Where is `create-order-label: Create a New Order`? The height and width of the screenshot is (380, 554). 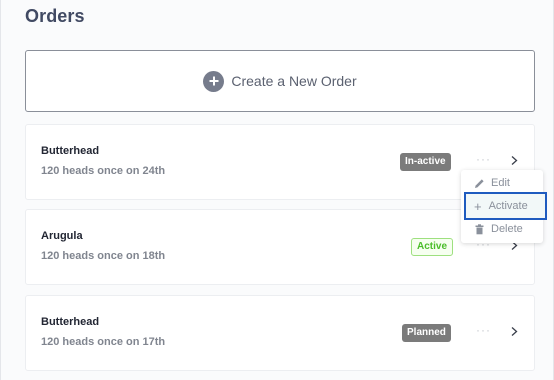 create-order-label: Create a New Order is located at coordinates (294, 81).